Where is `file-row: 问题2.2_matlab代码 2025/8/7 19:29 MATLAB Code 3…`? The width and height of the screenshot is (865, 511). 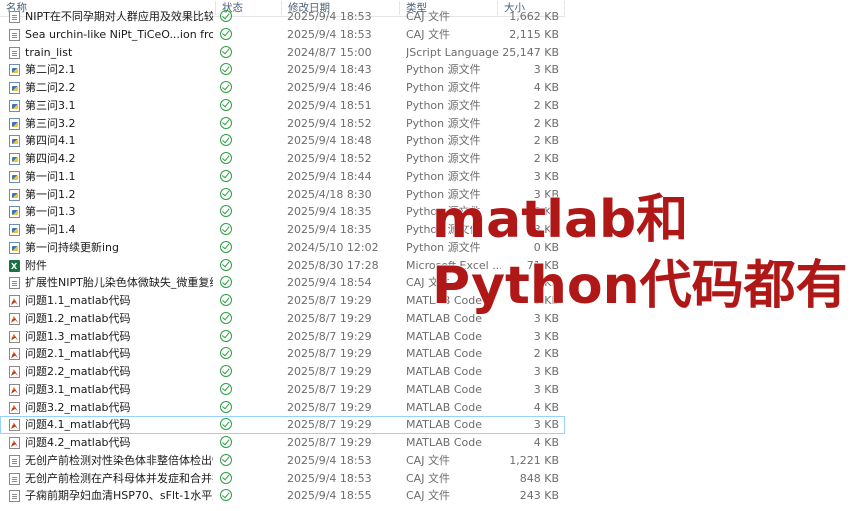 file-row: 问题2.2_matlab代码 2025/8/7 19:29 MATLAB Code 3… is located at coordinates (282, 372).